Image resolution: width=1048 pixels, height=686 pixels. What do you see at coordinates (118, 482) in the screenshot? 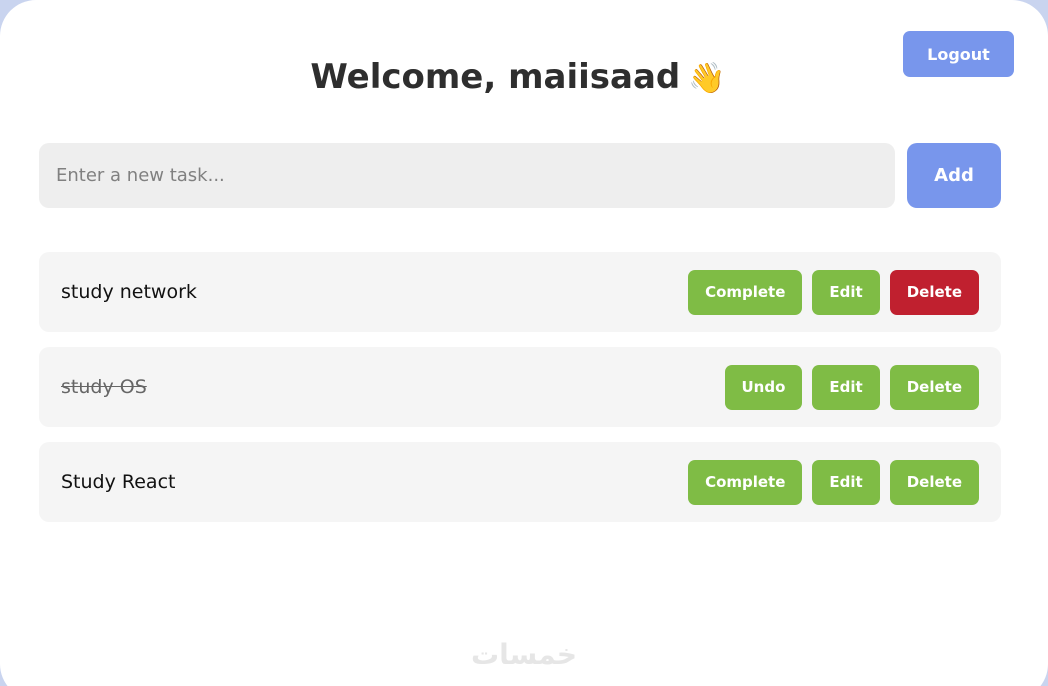
I see `task-text: Study React` at bounding box center [118, 482].